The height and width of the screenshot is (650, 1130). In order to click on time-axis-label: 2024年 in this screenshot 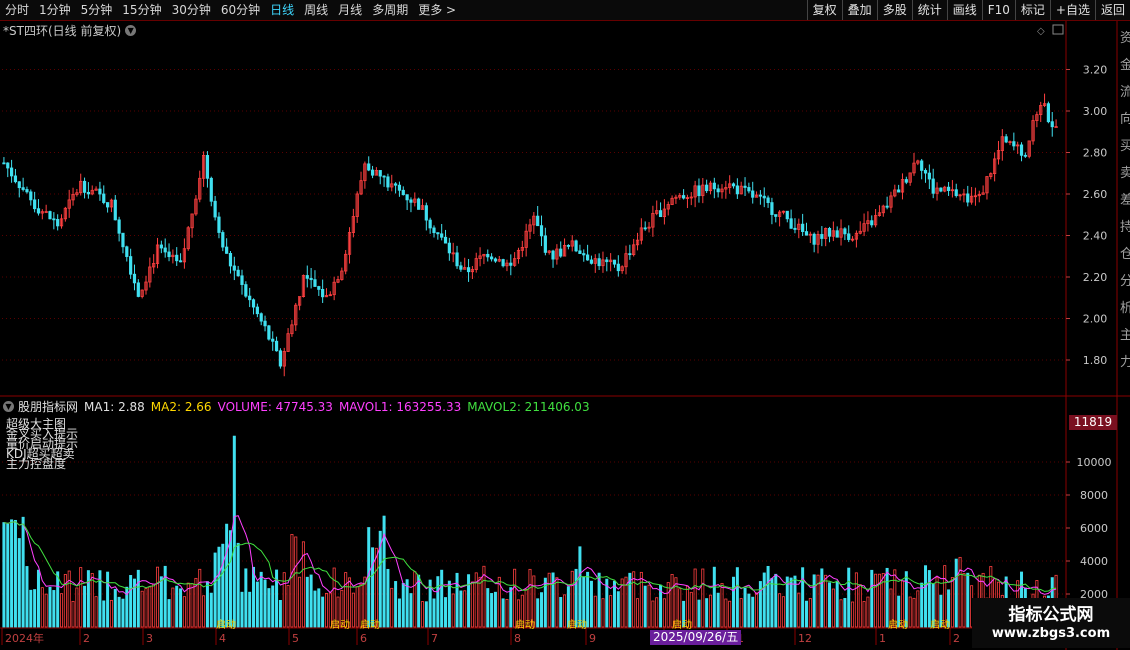, I will do `click(24, 638)`.